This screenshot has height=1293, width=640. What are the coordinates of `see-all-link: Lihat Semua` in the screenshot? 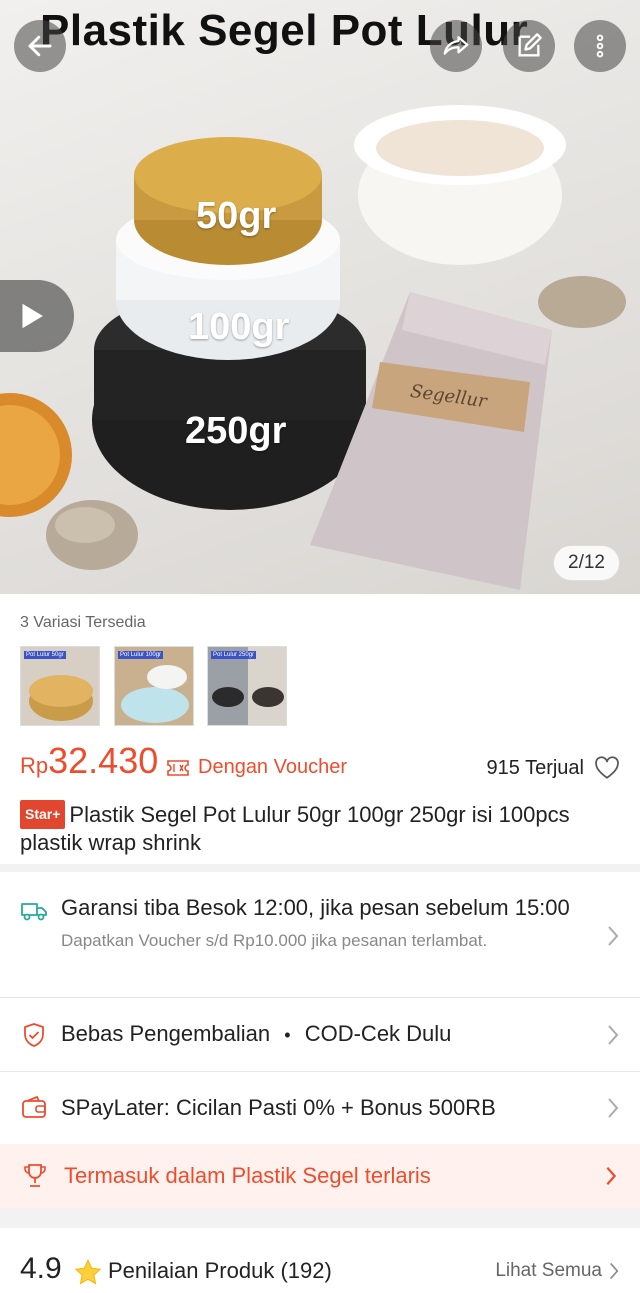 It's located at (557, 1271).